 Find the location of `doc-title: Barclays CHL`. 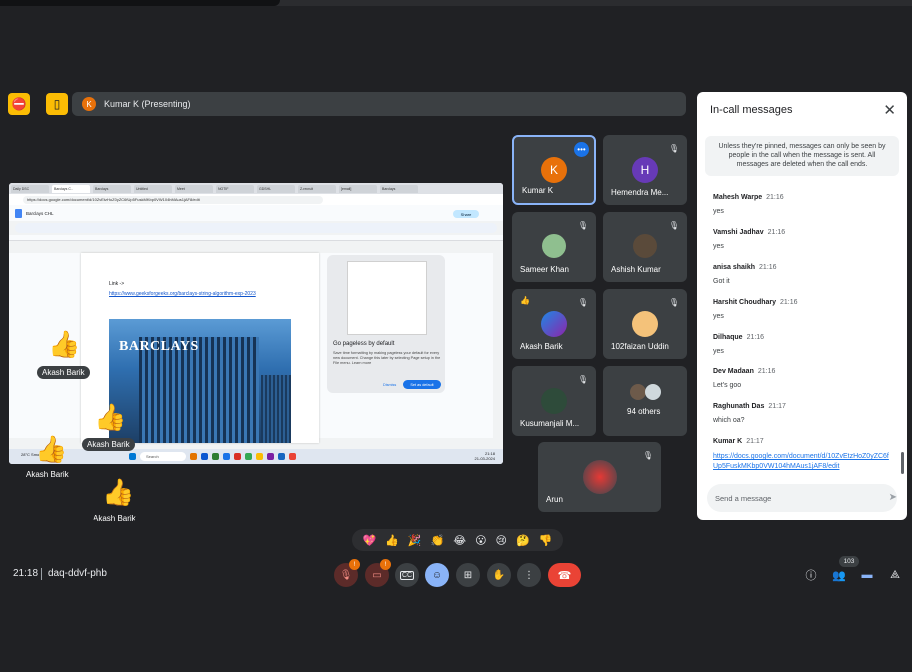

doc-title: Barclays CHL is located at coordinates (40, 213).